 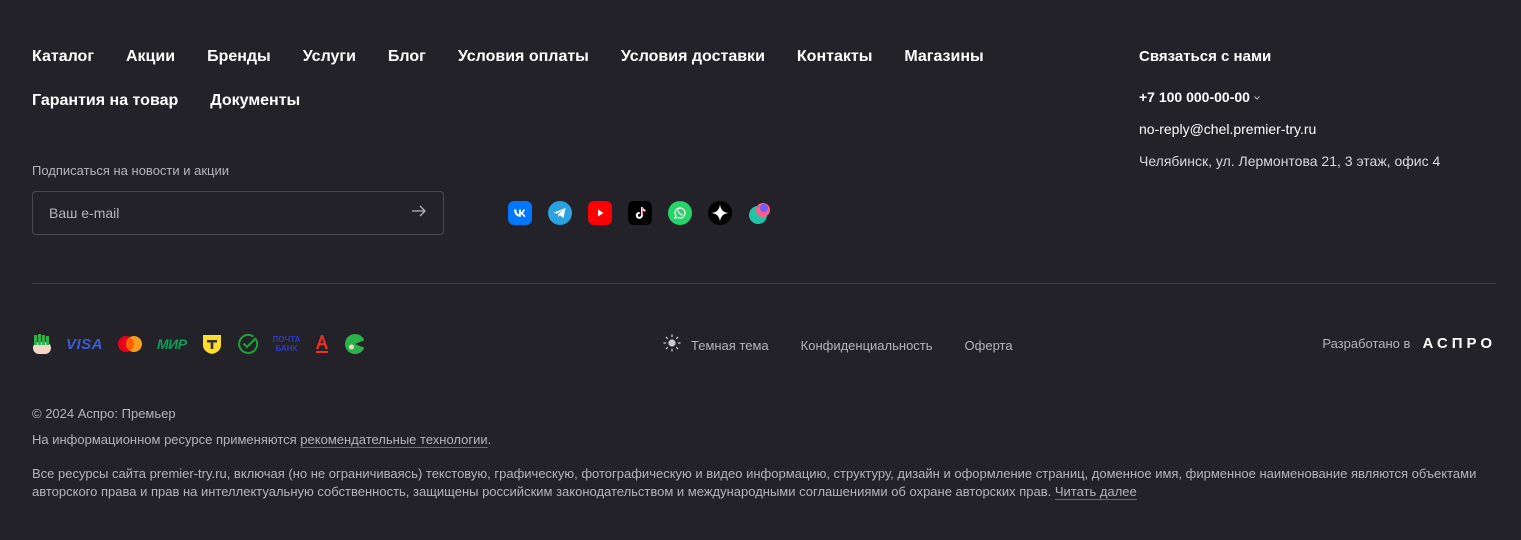 I want to click on dzen-icon, so click(x=720, y=213).